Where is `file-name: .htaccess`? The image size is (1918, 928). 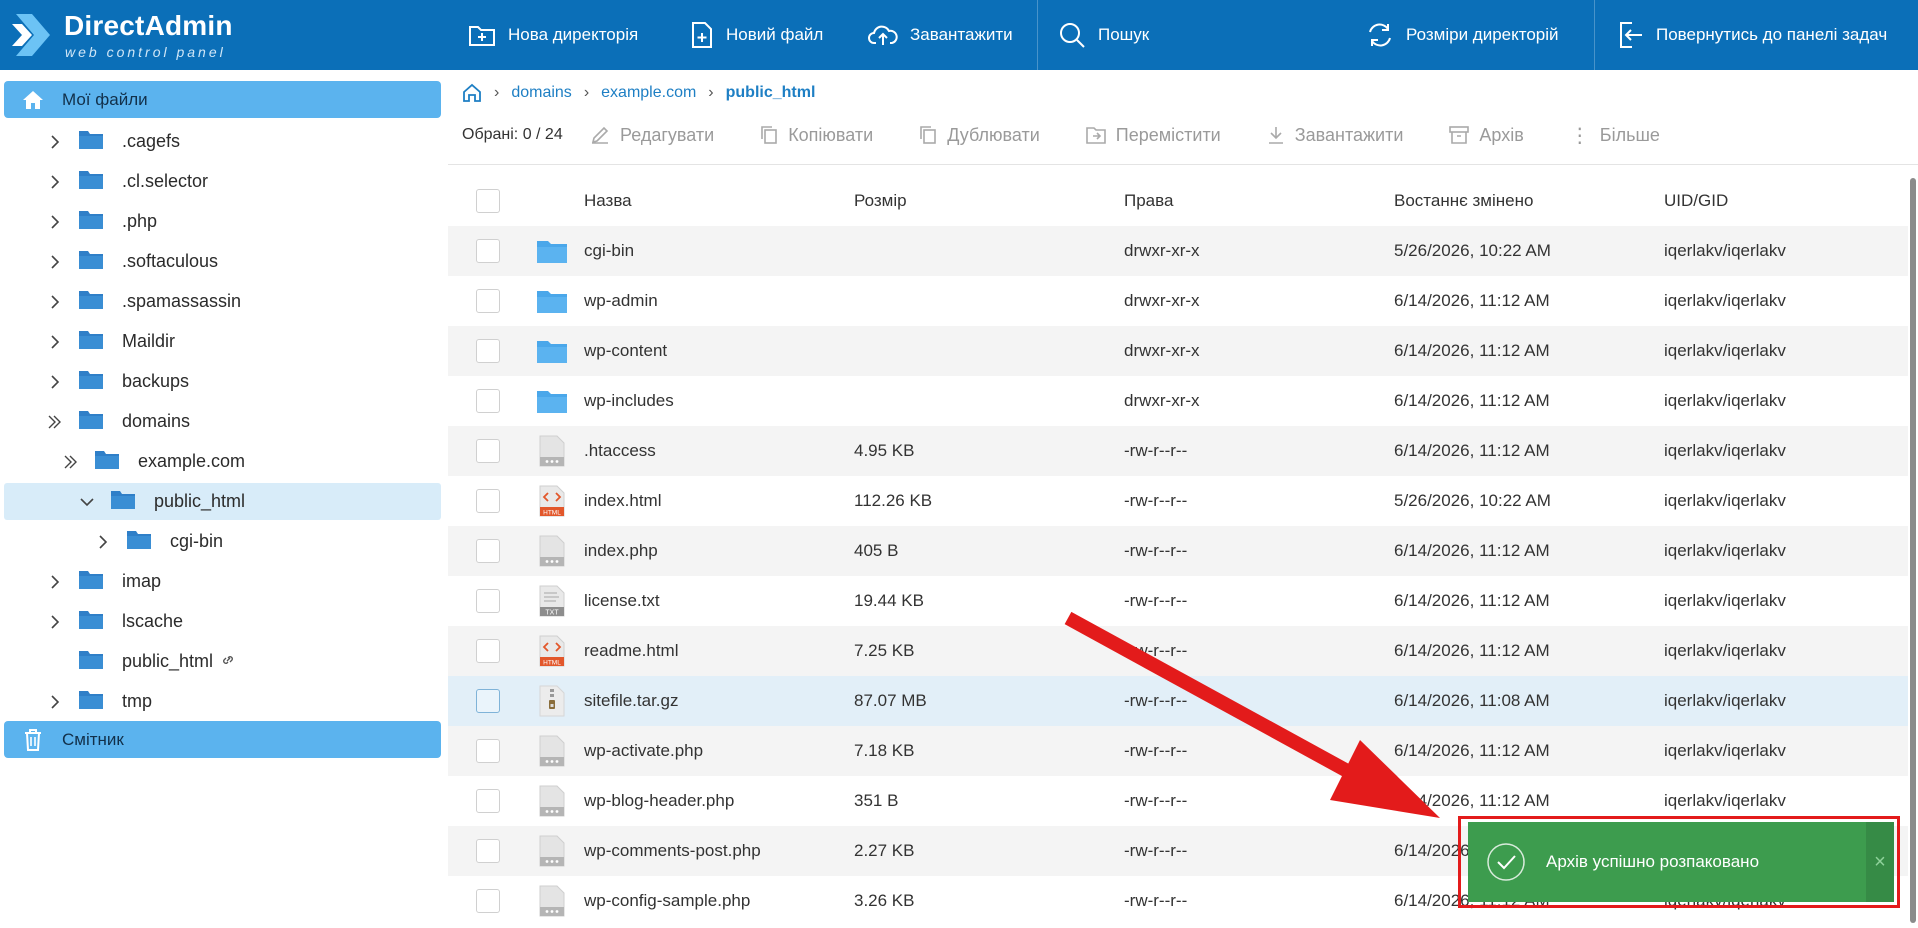
file-name: .htaccess is located at coordinates (719, 451).